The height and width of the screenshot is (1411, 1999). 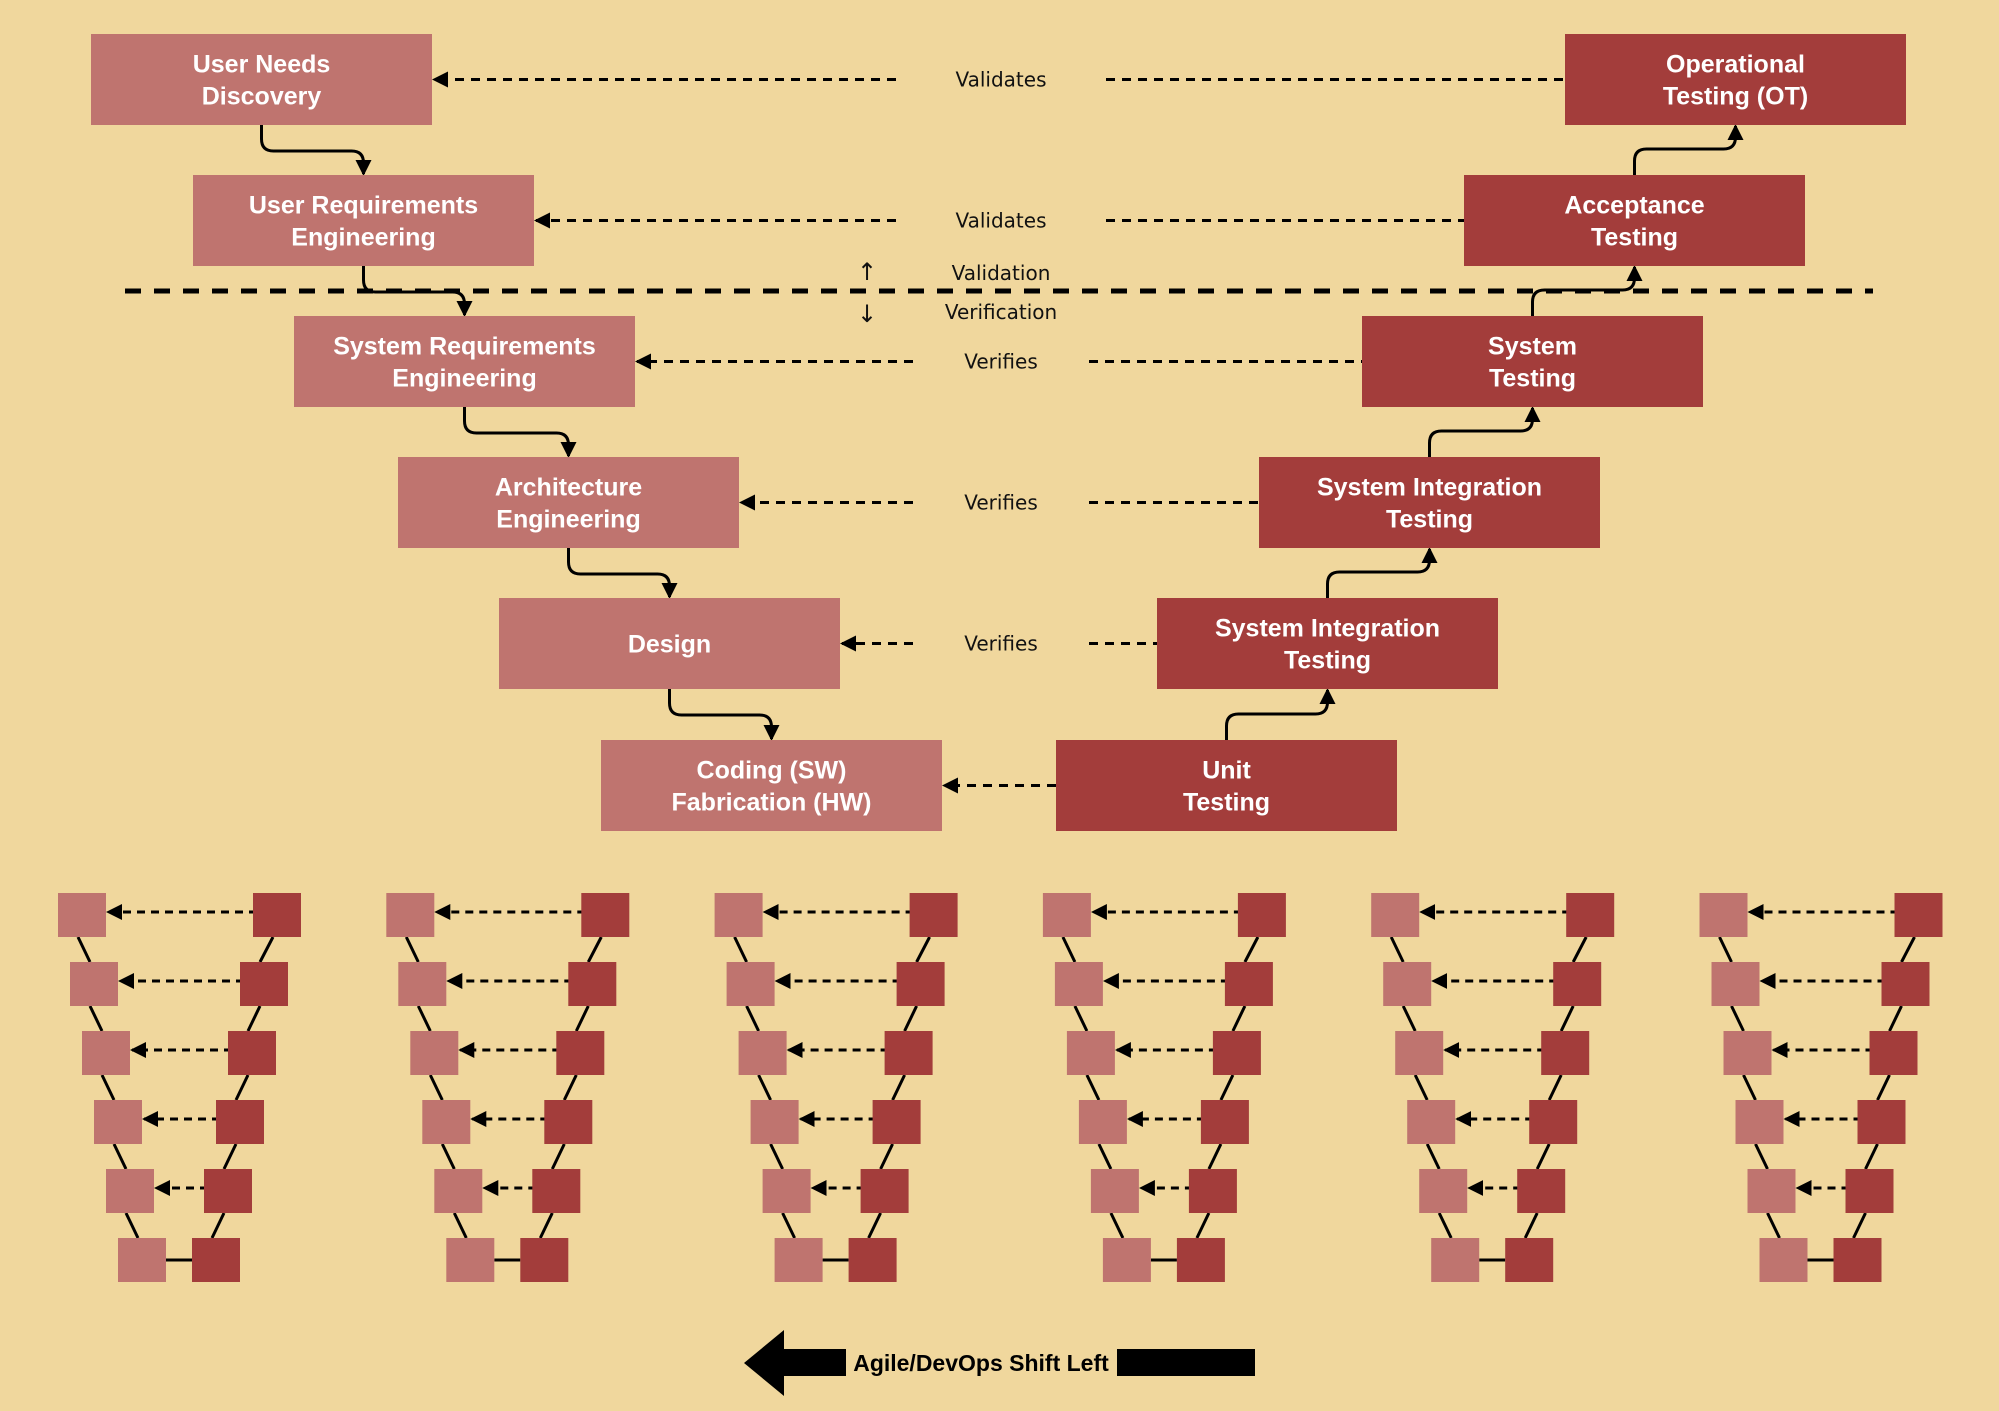 I want to click on phase-box-right-3-rect, so click(x=1532, y=361).